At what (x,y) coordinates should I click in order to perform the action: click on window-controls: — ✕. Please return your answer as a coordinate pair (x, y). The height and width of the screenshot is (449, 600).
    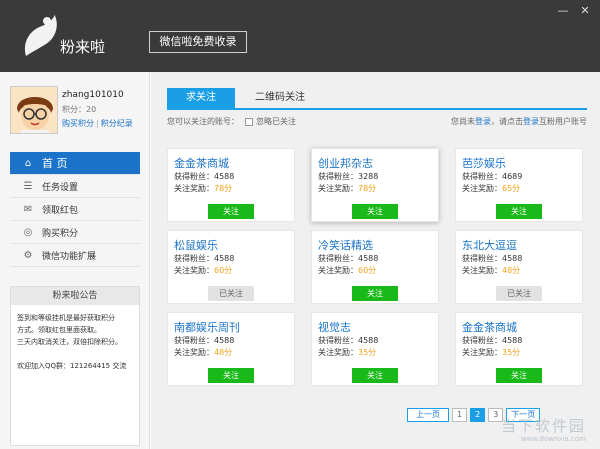
    Looking at the image, I should click on (574, 11).